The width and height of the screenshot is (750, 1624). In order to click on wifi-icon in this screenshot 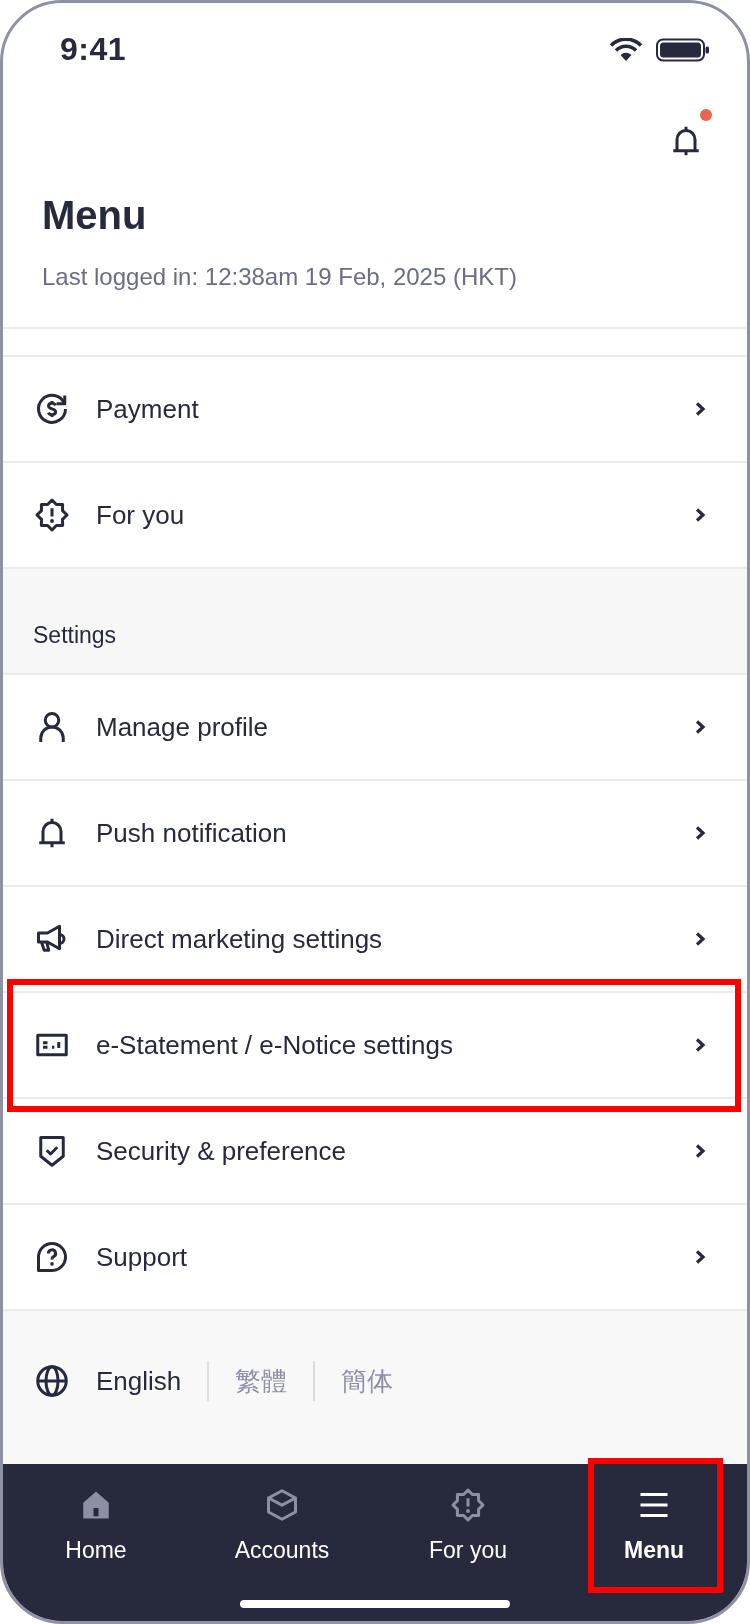, I will do `click(626, 49)`.